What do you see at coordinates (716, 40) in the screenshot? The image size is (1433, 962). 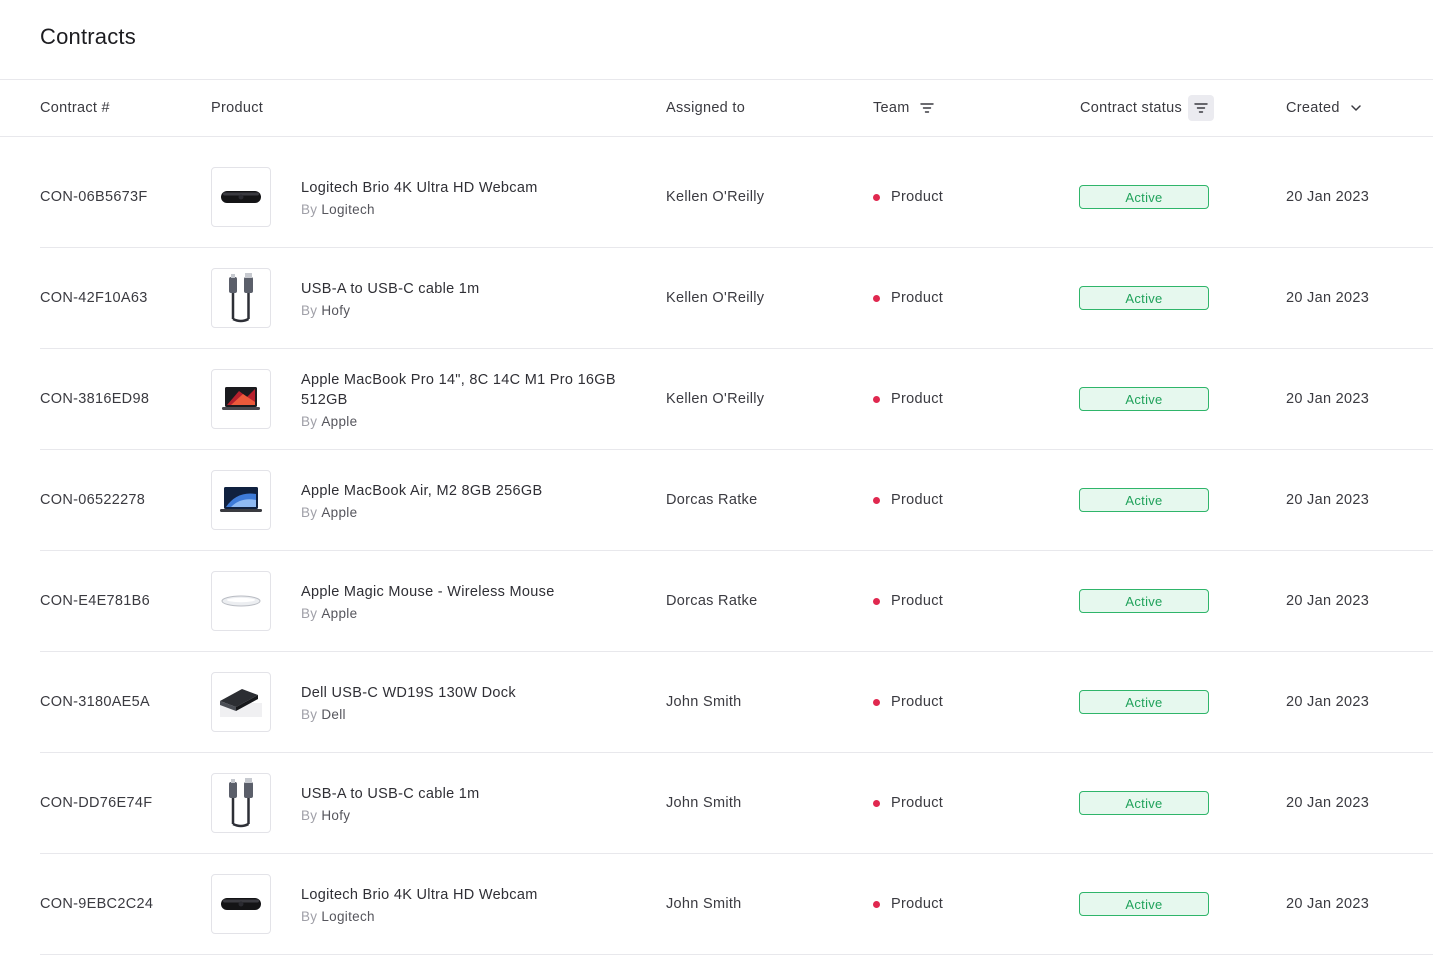 I see `page-header: Contracts` at bounding box center [716, 40].